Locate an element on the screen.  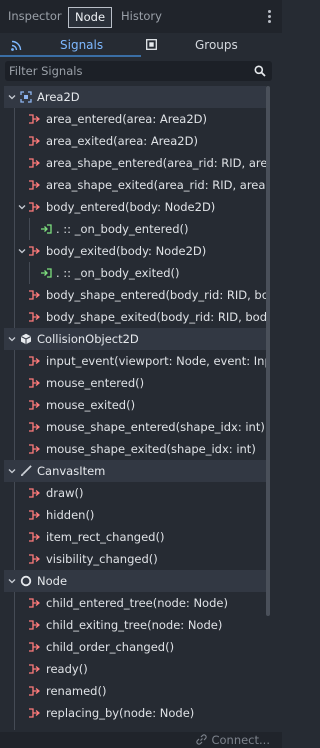
signal-row: item_rect_changed() is located at coordinates (135, 537).